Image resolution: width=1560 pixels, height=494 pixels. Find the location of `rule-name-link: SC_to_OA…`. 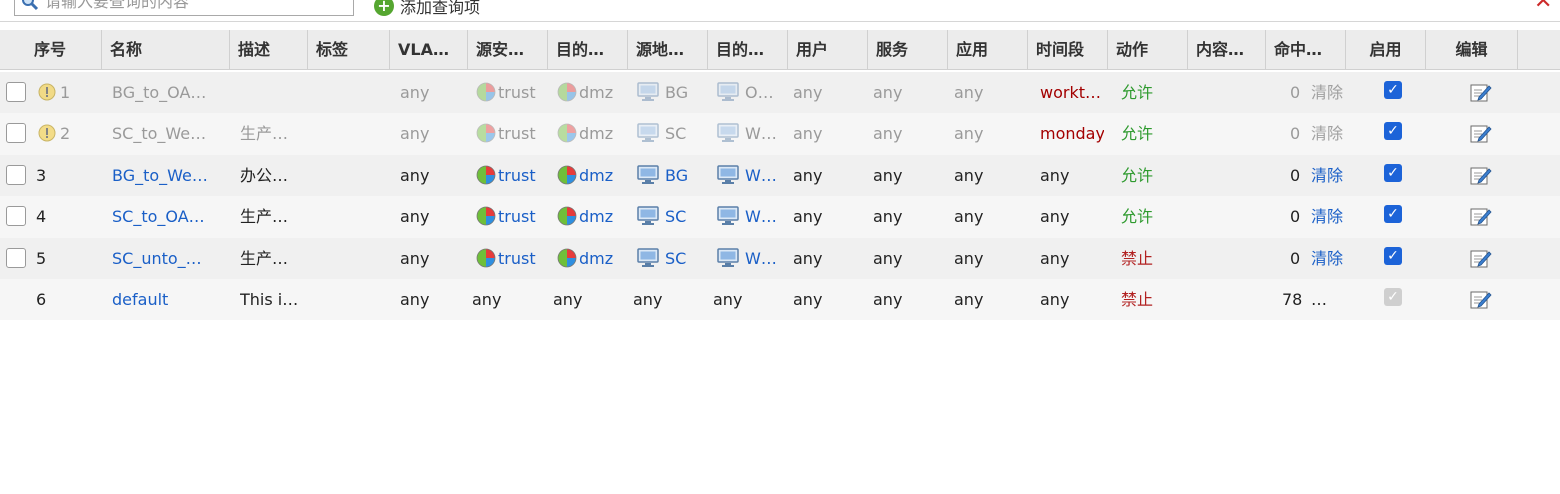

rule-name-link: SC_to_OA… is located at coordinates (168, 216).